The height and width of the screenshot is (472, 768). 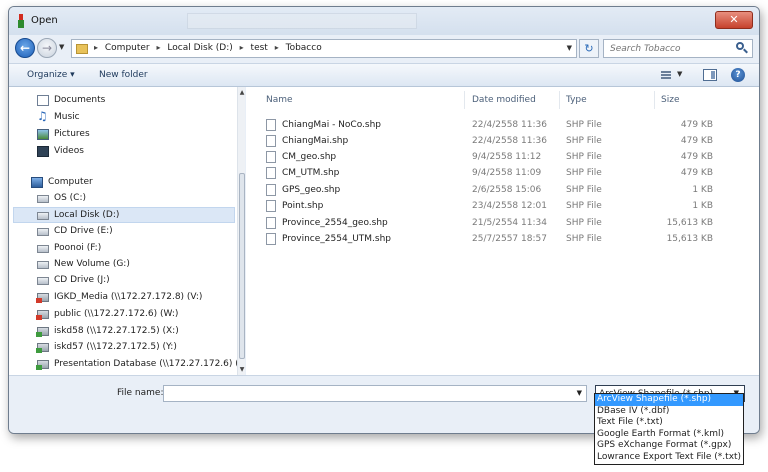 What do you see at coordinates (669, 400) in the screenshot?
I see `filter-option-arcview-shapefile: ArcView Shapefile (*.shp)` at bounding box center [669, 400].